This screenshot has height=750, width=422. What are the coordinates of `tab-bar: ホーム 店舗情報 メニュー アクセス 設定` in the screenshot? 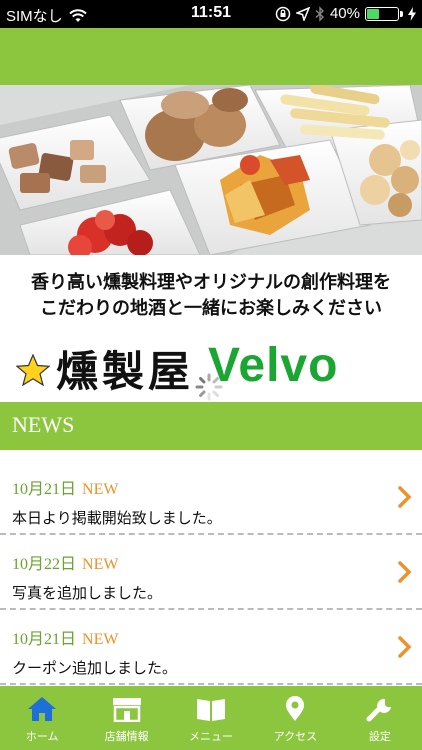 It's located at (211, 718).